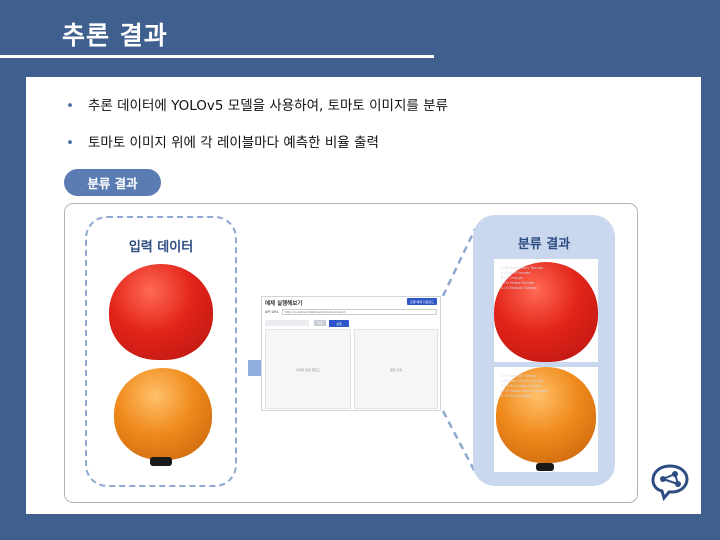  I want to click on app-input-pane: 이미지 파일 업로드, so click(308, 369).